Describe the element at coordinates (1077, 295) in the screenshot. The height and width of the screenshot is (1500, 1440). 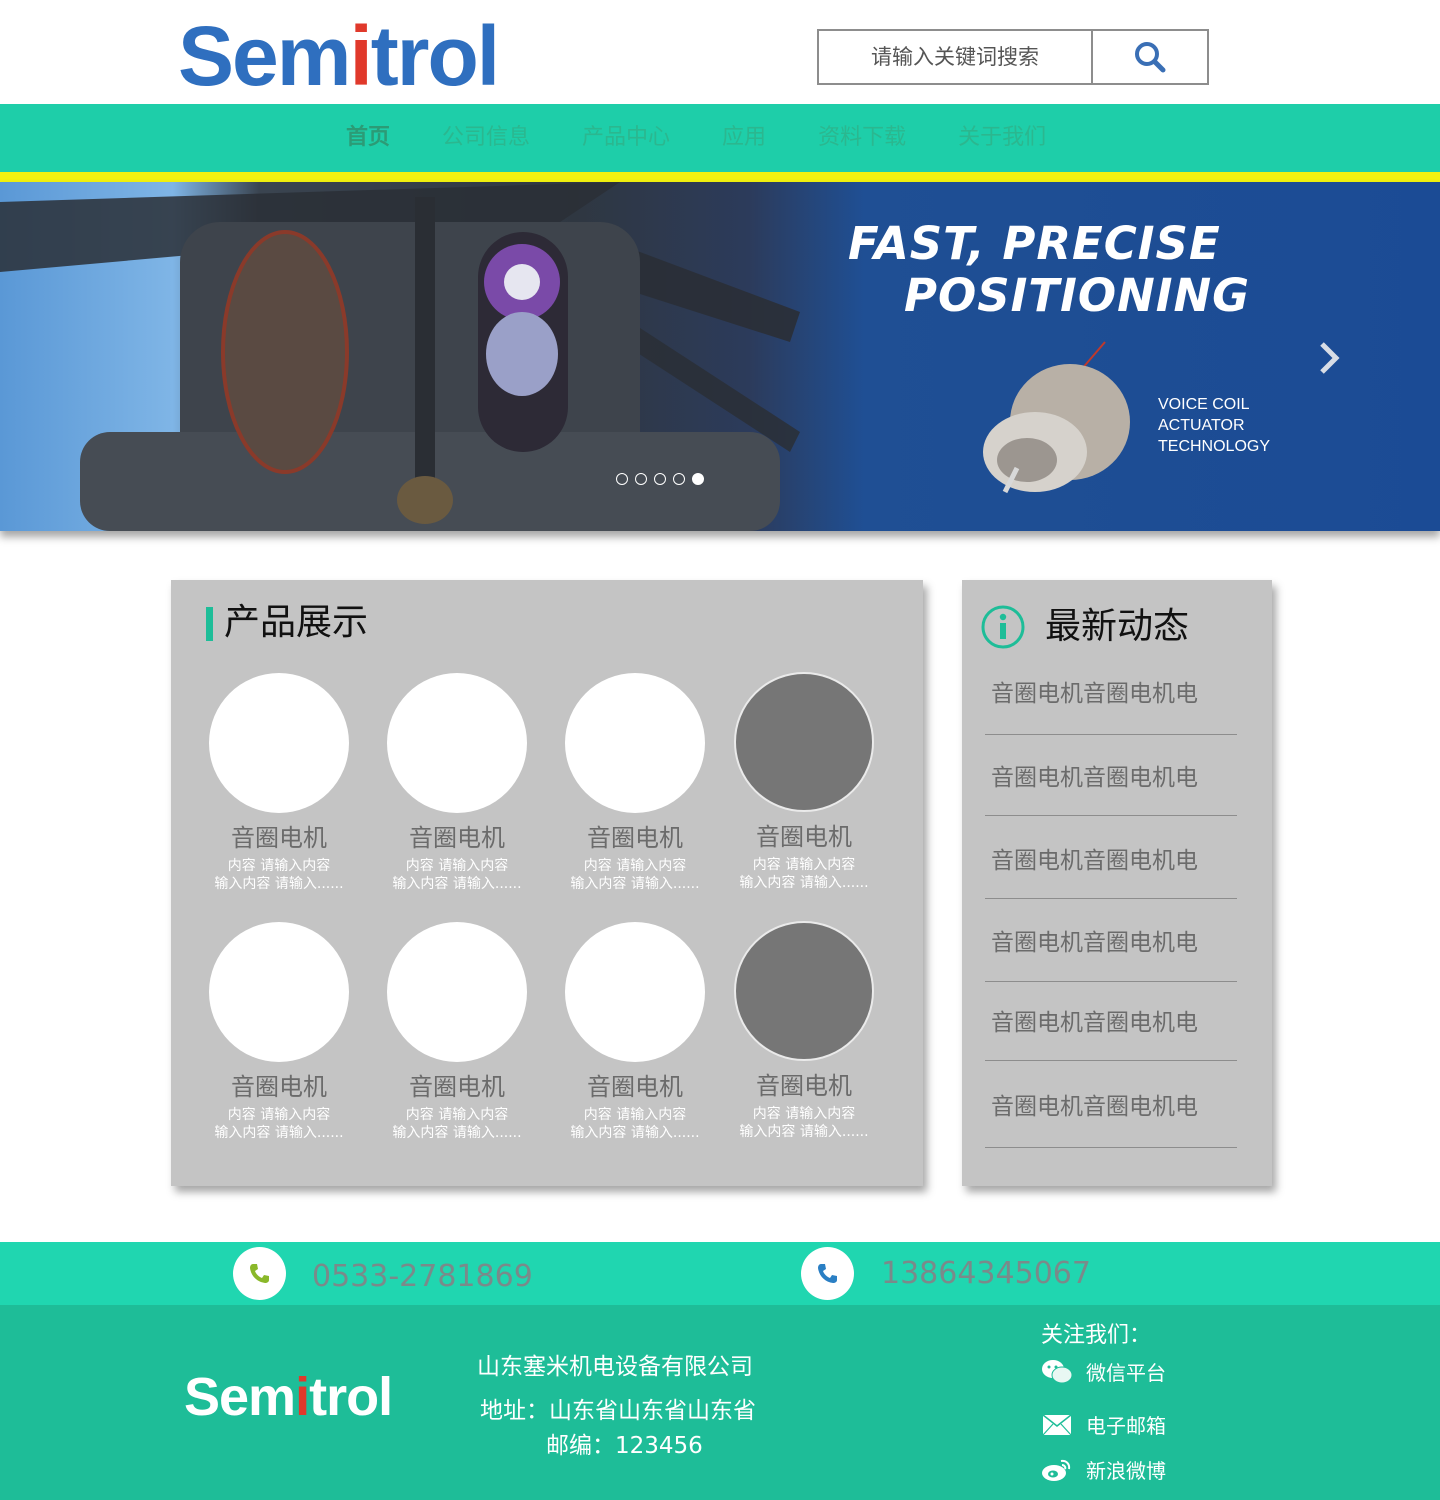
I see `banner-headline-line2: POSITIONING` at that location.